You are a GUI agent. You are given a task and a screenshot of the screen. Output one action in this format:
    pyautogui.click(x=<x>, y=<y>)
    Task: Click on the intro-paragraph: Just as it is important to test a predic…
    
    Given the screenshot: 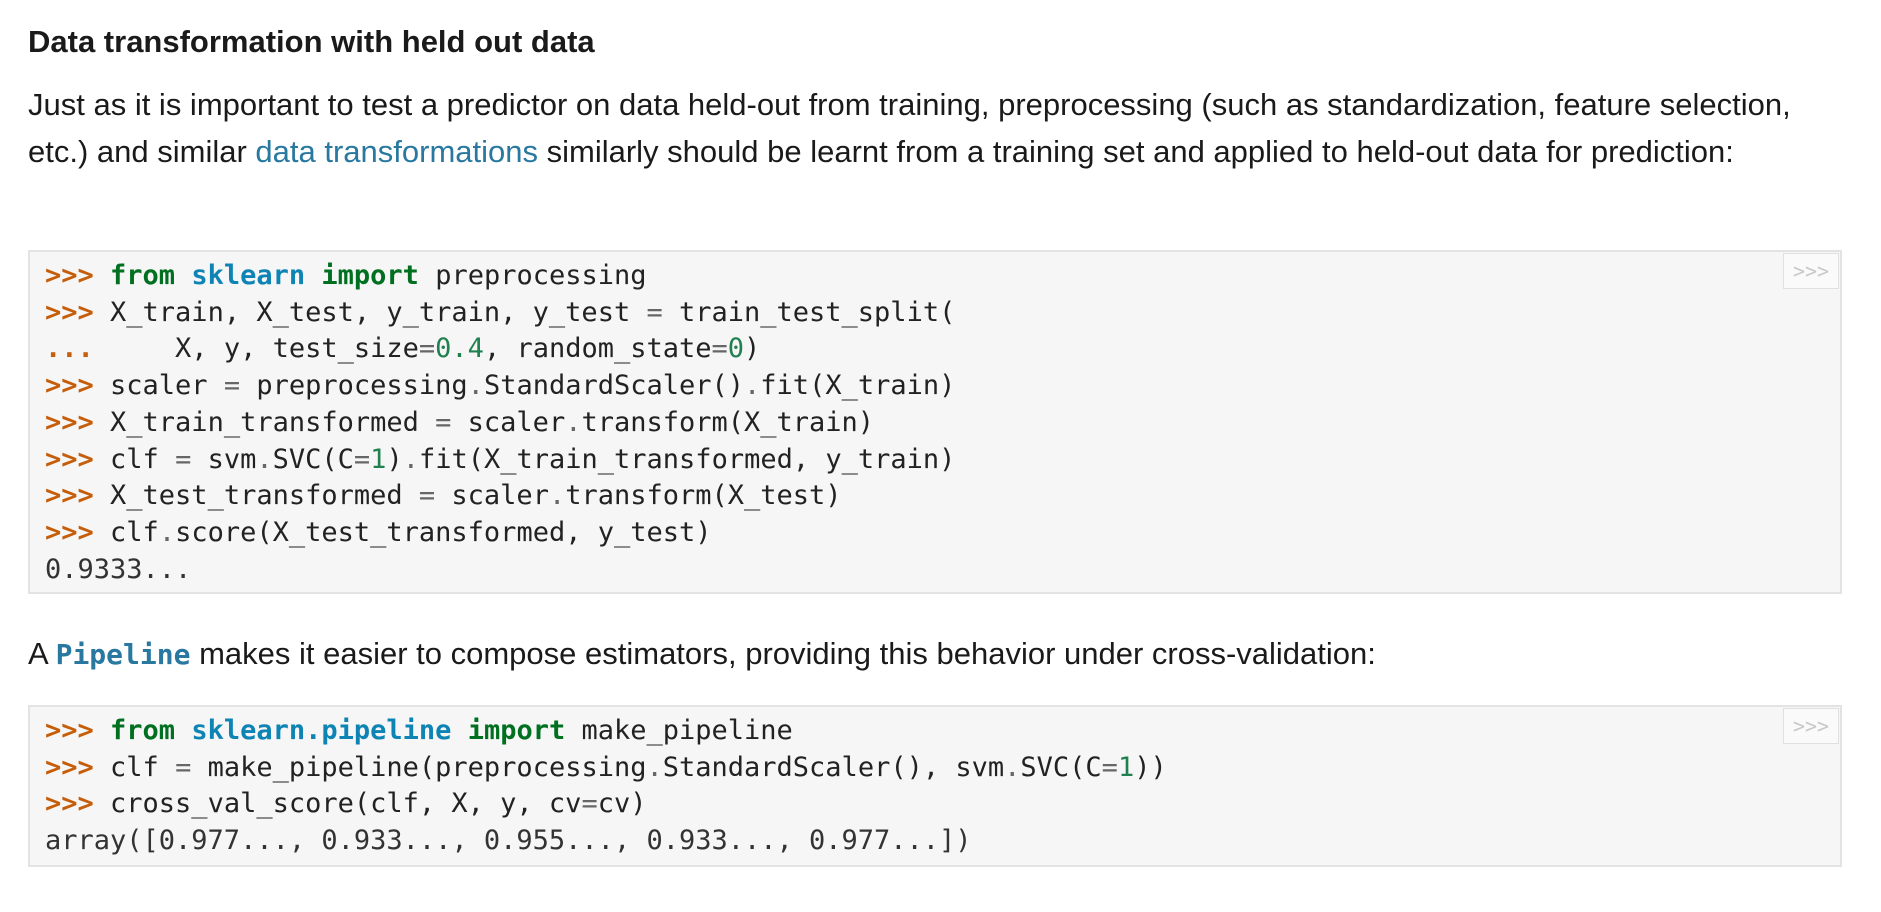 What is the action you would take?
    pyautogui.click(x=928, y=128)
    